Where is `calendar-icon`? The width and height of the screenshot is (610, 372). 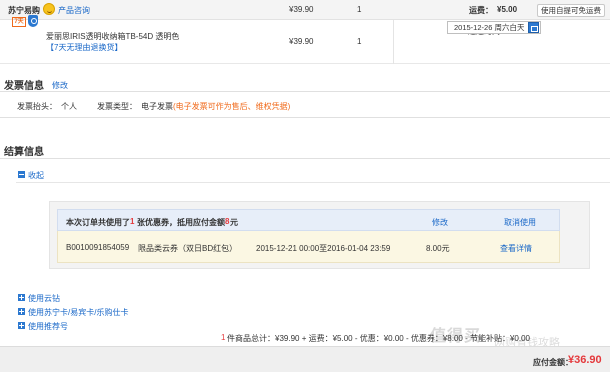 calendar-icon is located at coordinates (533, 27).